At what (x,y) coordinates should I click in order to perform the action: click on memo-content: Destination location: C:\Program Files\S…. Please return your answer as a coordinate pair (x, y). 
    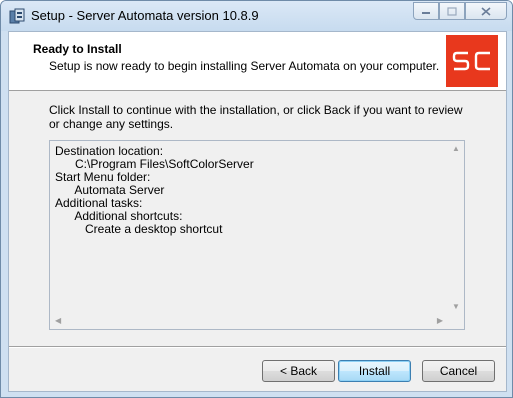
    Looking at the image, I should click on (154, 190).